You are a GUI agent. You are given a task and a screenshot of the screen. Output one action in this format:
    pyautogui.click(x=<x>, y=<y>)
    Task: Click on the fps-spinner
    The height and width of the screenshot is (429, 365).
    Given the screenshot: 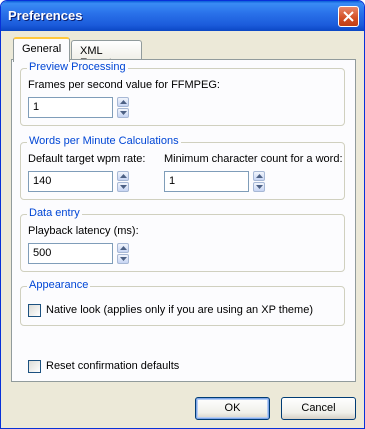 What is the action you would take?
    pyautogui.click(x=123, y=107)
    